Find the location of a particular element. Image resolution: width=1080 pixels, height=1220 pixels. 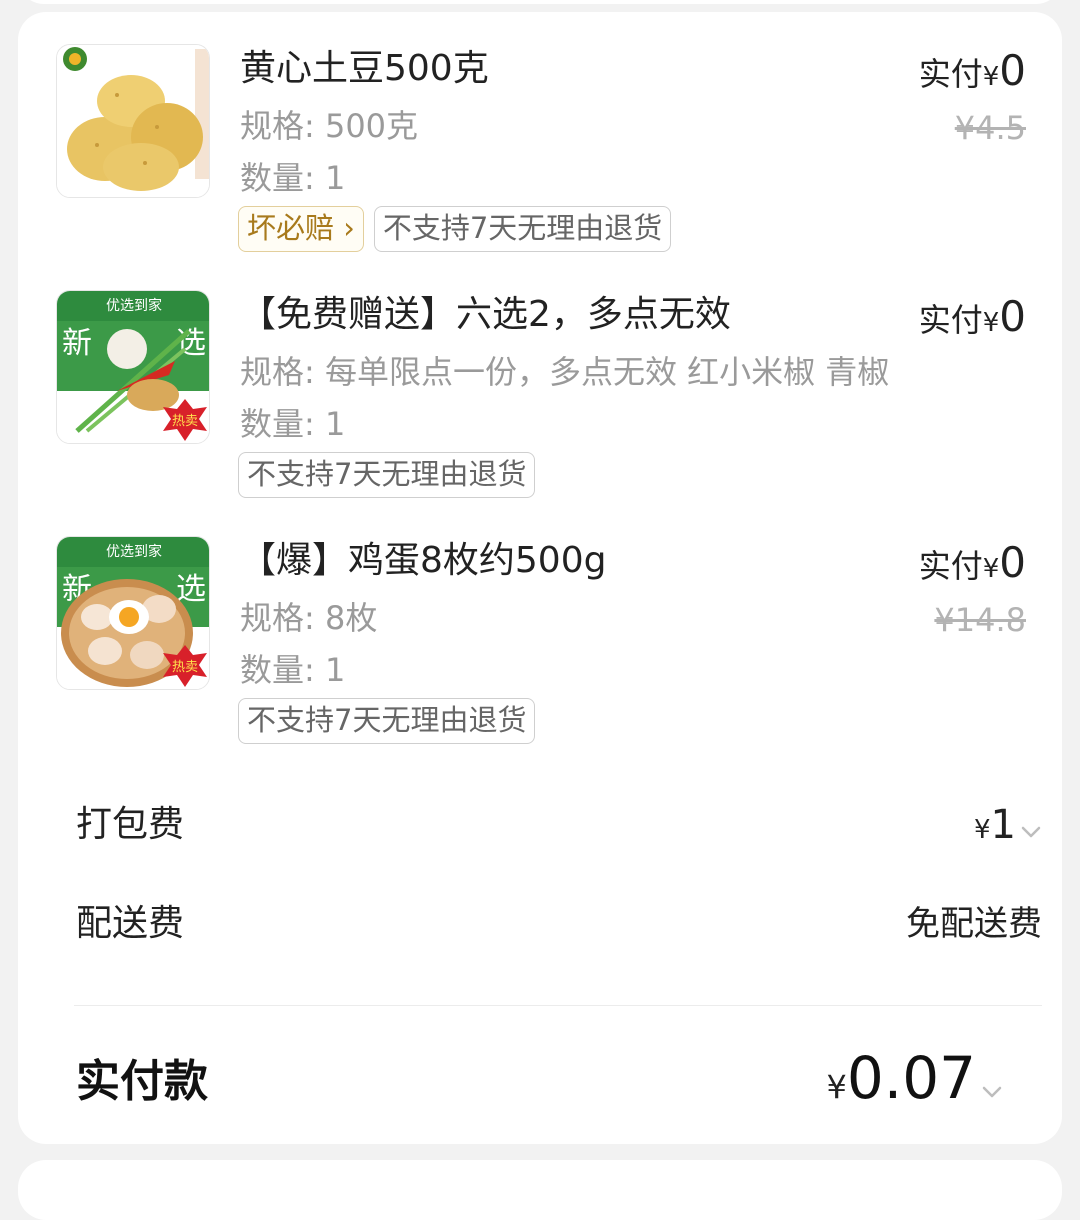

product-image-potato is located at coordinates (133, 121).